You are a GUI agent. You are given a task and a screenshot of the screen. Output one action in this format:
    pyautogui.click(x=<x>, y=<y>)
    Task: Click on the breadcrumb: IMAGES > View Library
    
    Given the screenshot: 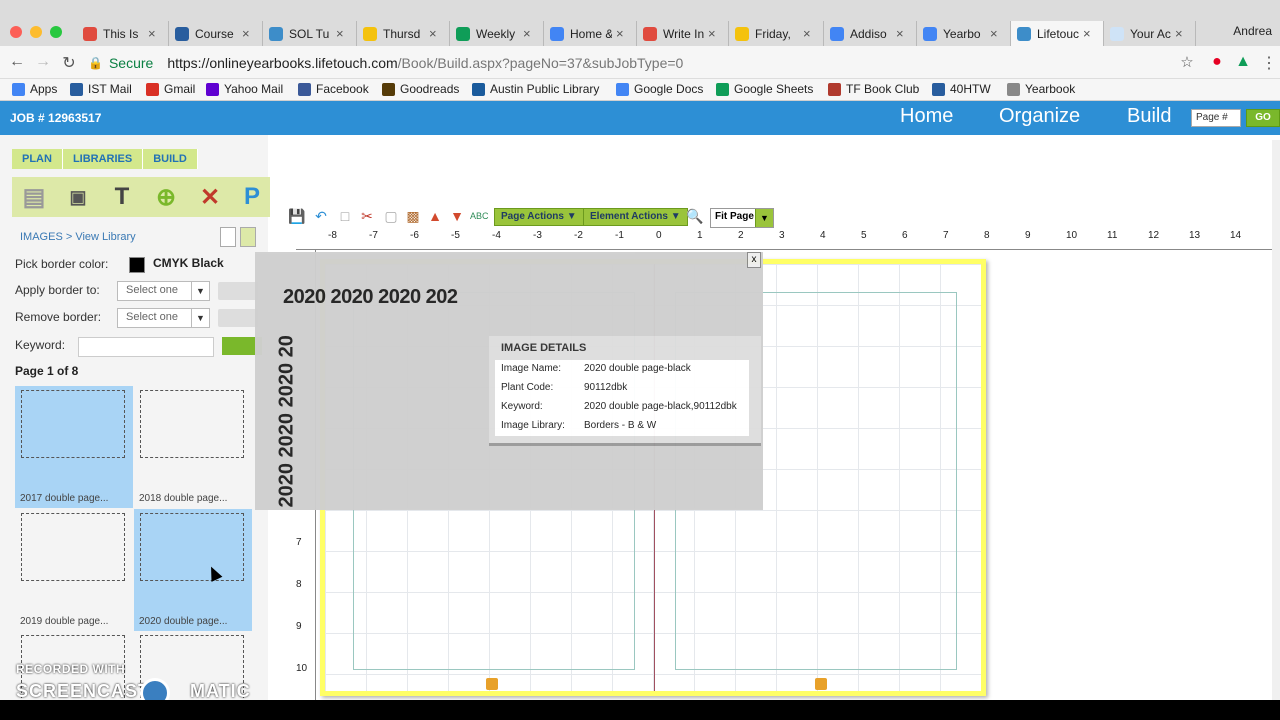 What is the action you would take?
    pyautogui.click(x=78, y=237)
    